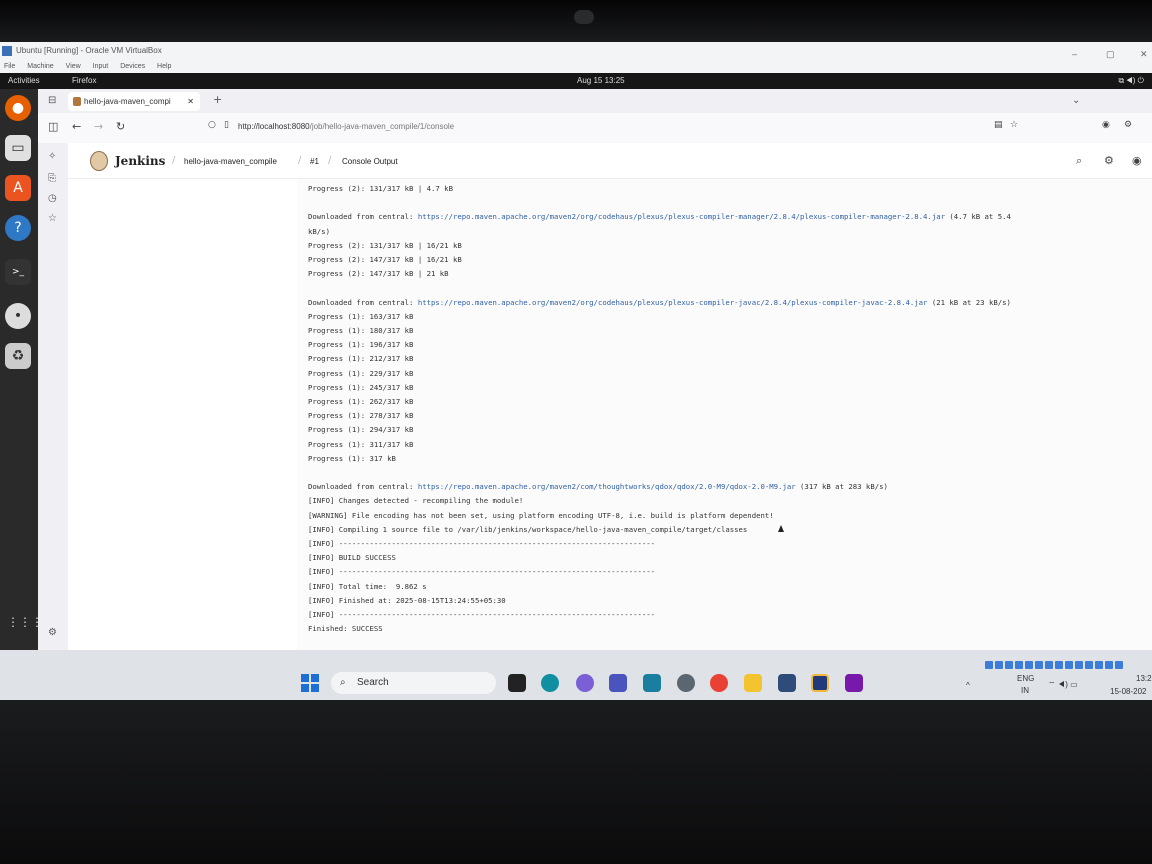  Describe the element at coordinates (361, 402) in the screenshot. I see `console-line: Progress (1): 262/317 kB` at that location.